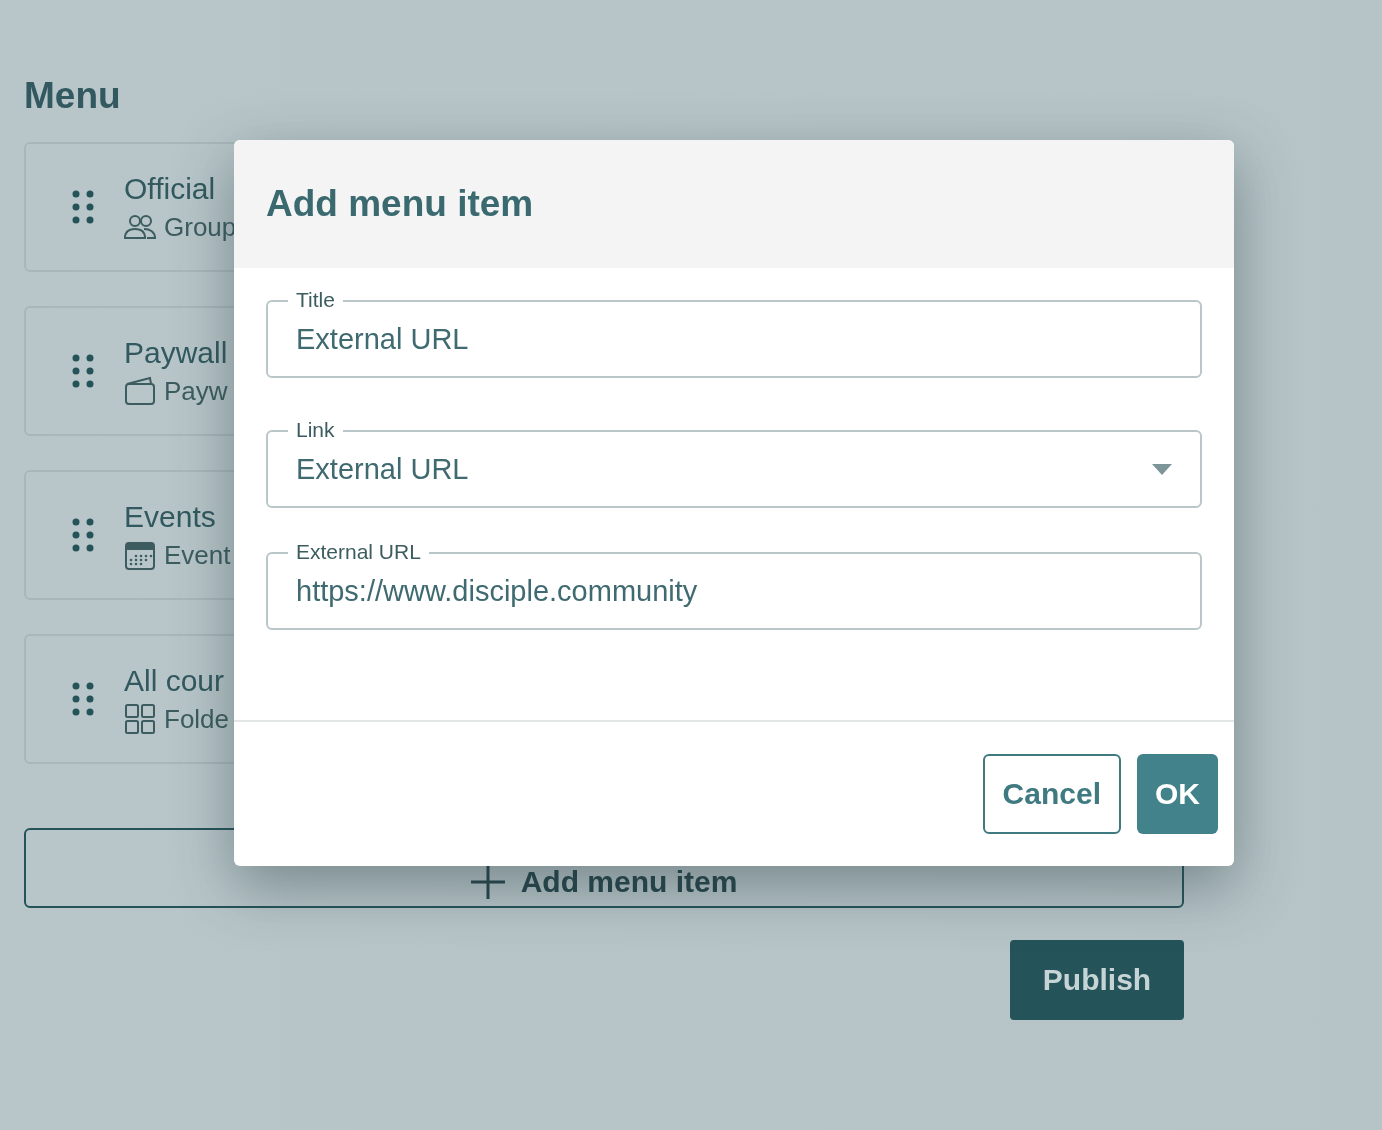 Image resolution: width=1382 pixels, height=1130 pixels. Describe the element at coordinates (170, 189) in the screenshot. I see `menu-item-title: Official` at that location.